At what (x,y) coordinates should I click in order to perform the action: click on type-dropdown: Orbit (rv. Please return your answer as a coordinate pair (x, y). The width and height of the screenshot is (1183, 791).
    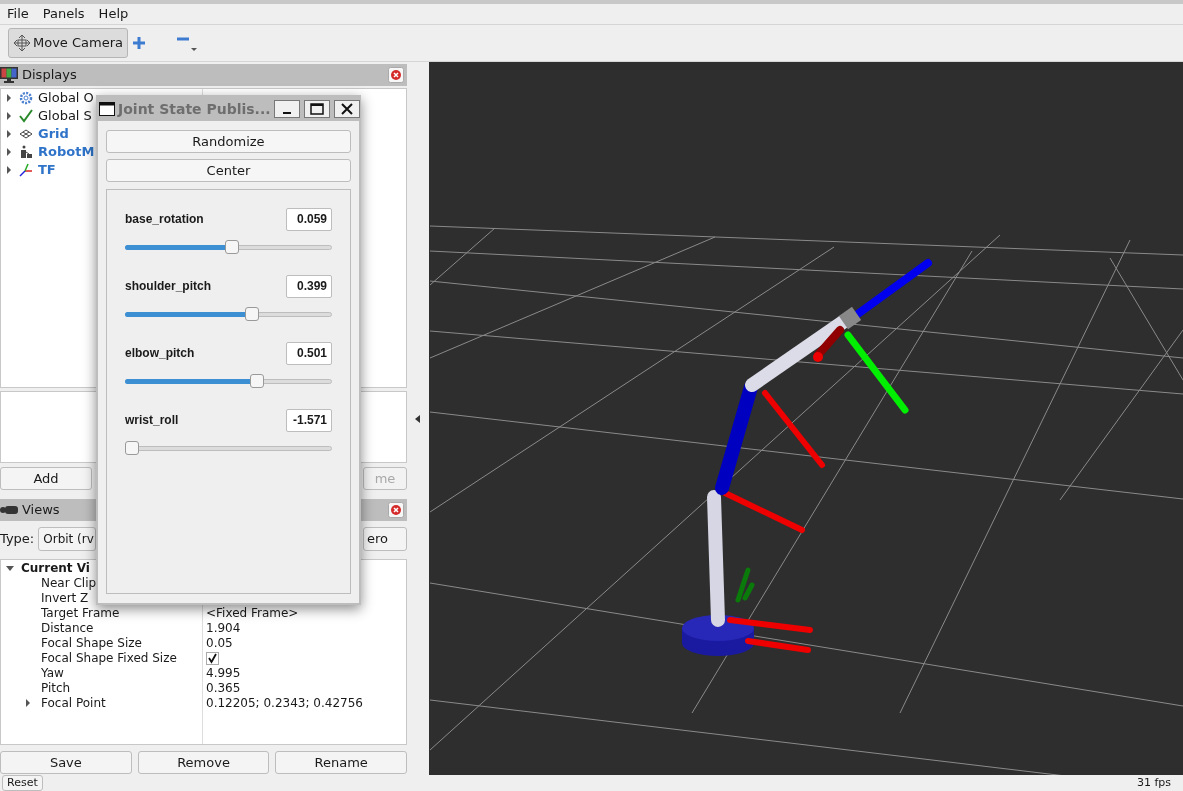
    Looking at the image, I should click on (67, 538).